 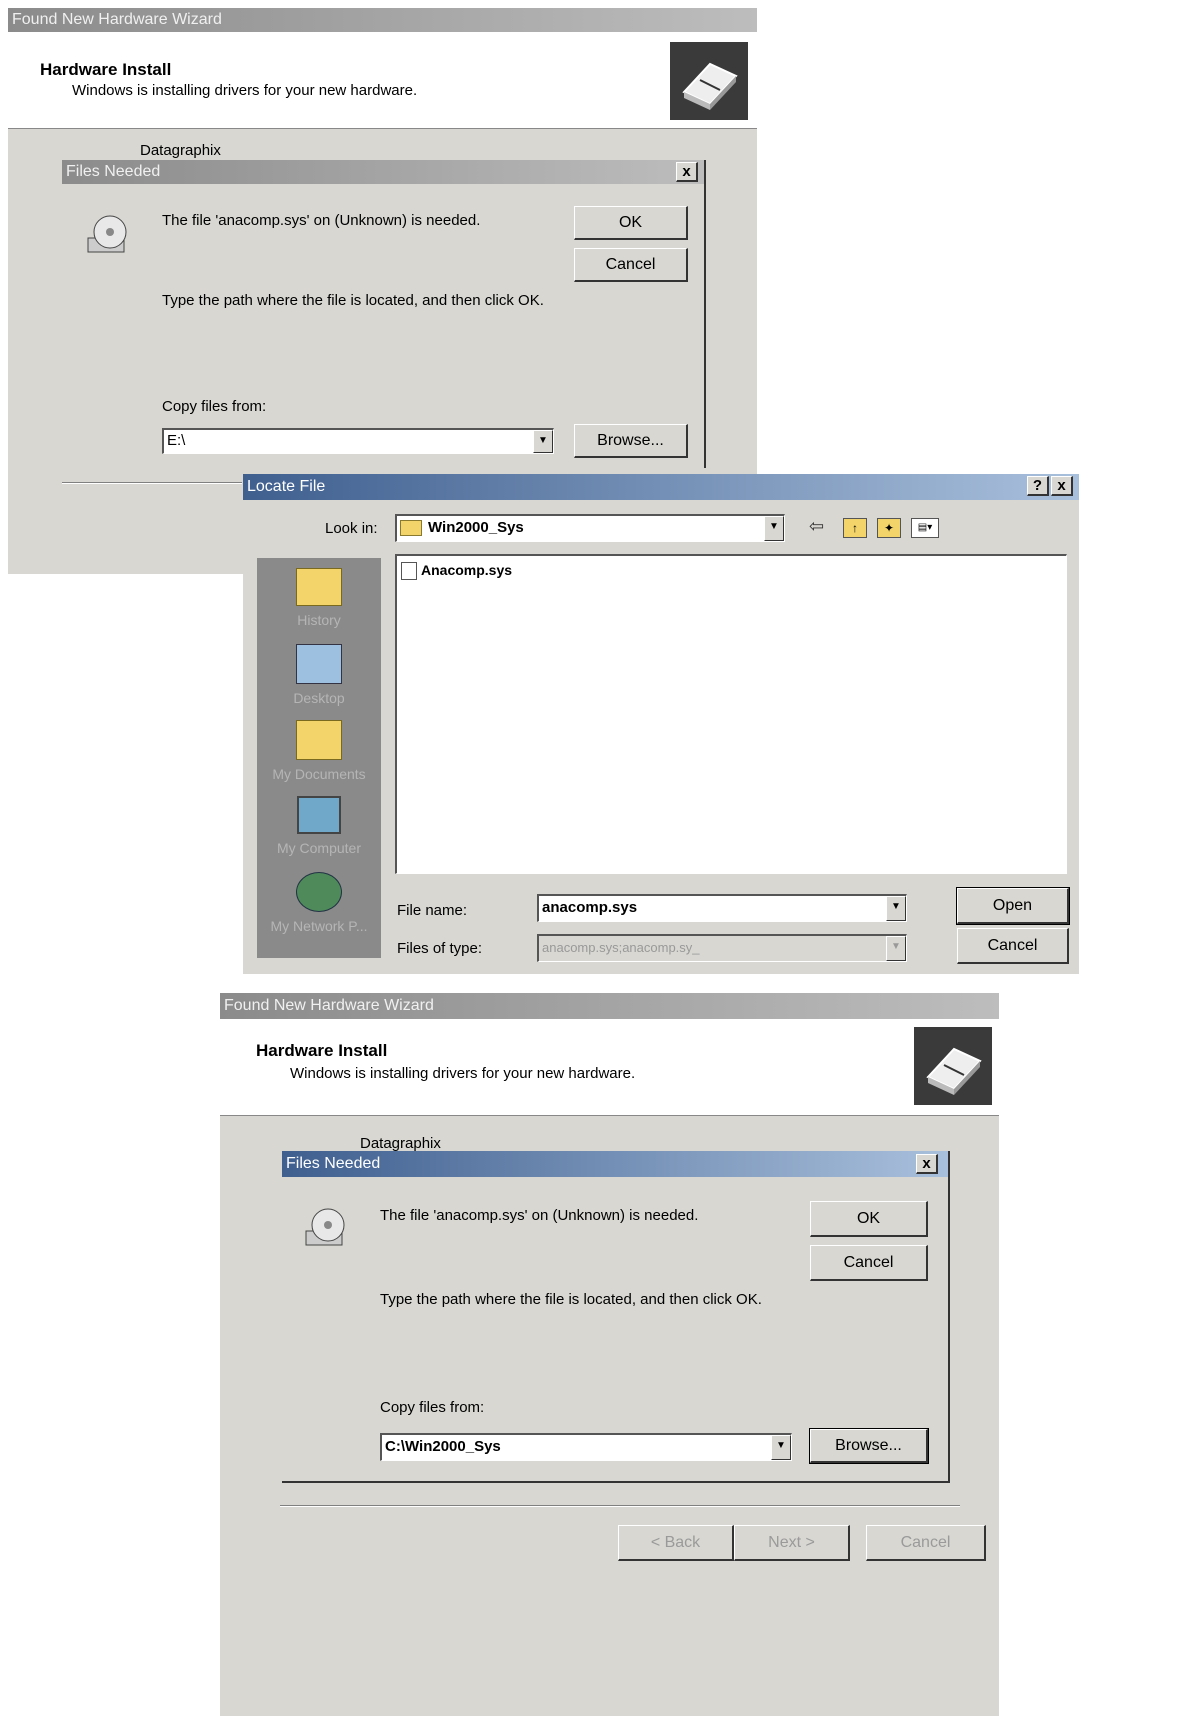 I want to click on file-item: Anacomp.sys, so click(x=457, y=571).